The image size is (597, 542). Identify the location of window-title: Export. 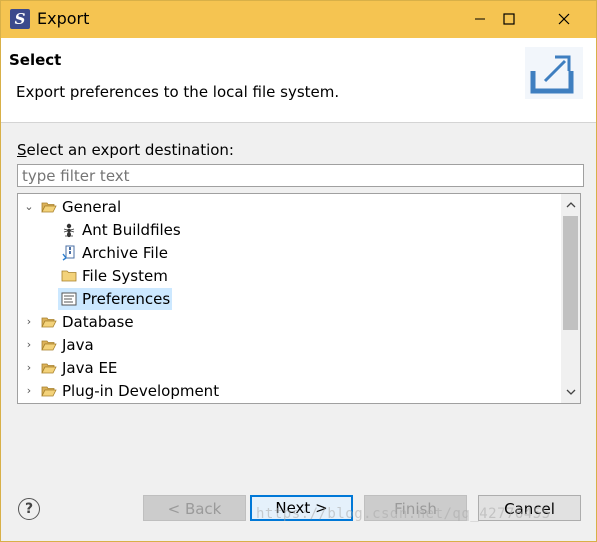
(63, 18).